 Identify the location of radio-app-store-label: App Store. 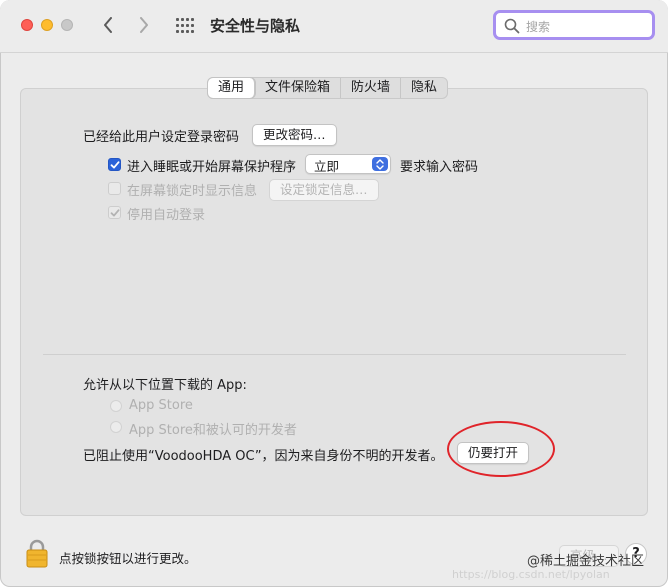
(161, 405).